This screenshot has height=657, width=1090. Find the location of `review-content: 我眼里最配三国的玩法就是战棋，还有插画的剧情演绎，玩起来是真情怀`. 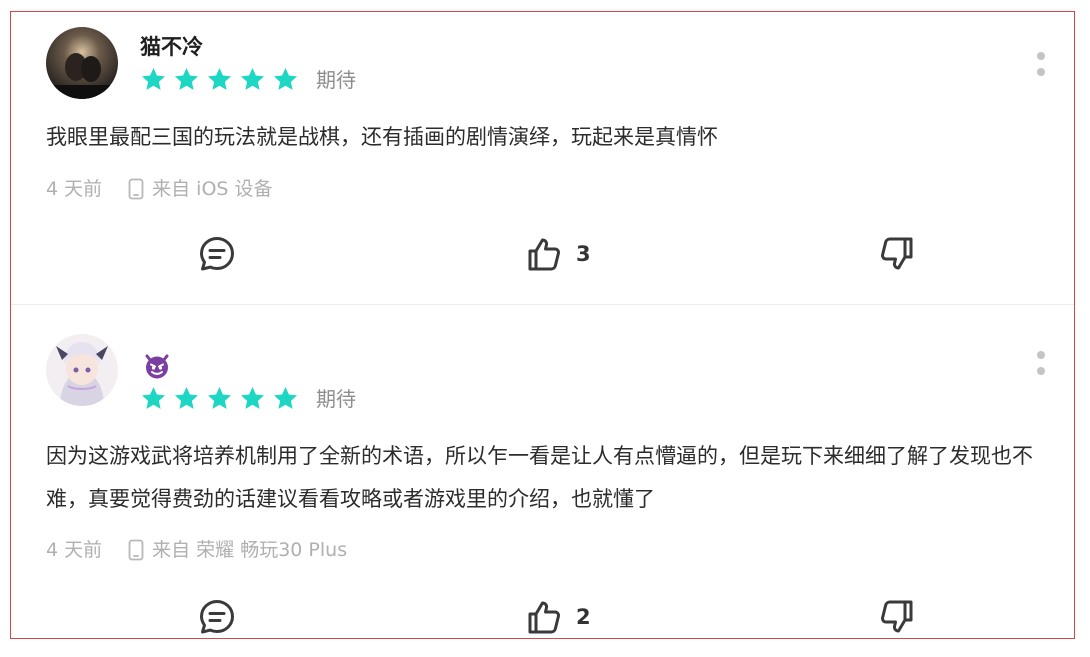

review-content: 我眼里最配三国的玩法就是战棋，还有插画的剧情演绎，玩起来是真情怀 is located at coordinates (382, 137).